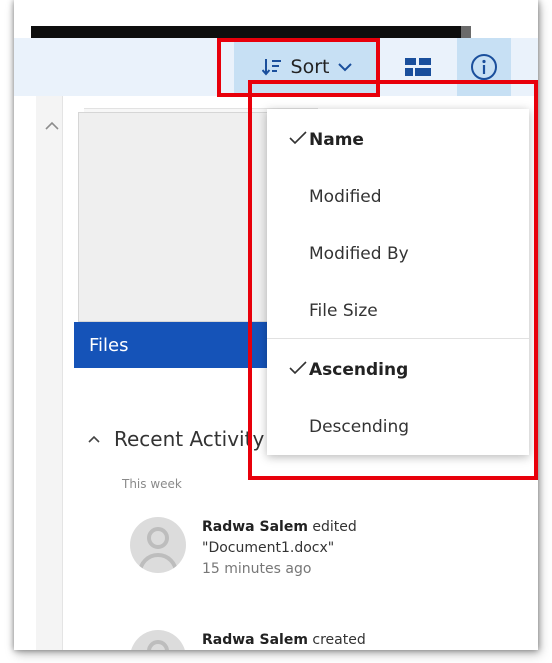  I want to click on sort-order-descending: Descending, so click(398, 427).